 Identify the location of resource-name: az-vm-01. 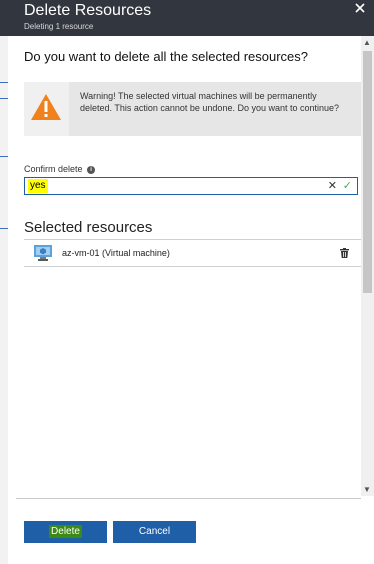
(81, 253).